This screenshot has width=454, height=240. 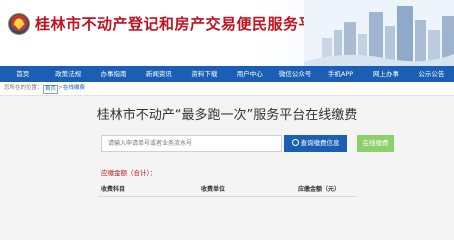 I want to click on online-pay-button: 在线缴费, so click(x=375, y=143).